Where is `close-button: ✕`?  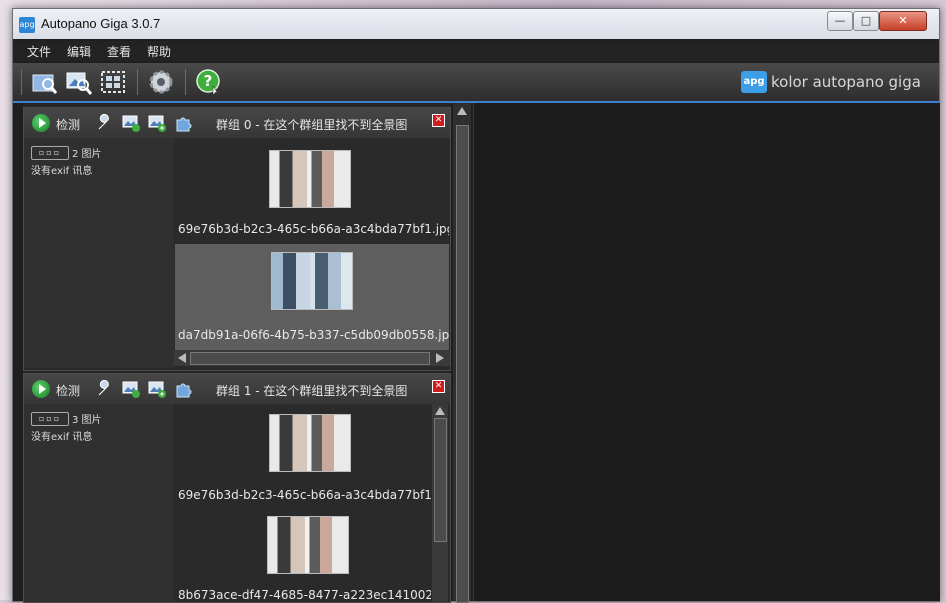 close-button: ✕ is located at coordinates (903, 21).